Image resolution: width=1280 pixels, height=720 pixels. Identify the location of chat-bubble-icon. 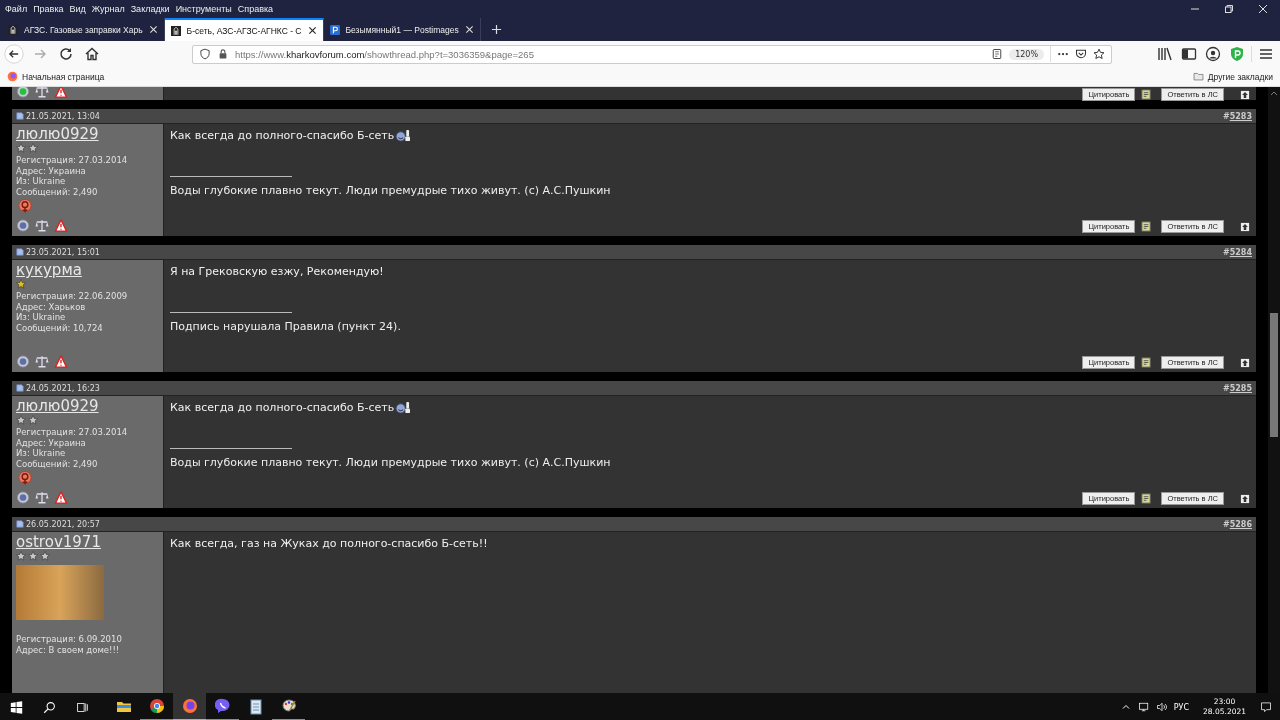
(222, 706).